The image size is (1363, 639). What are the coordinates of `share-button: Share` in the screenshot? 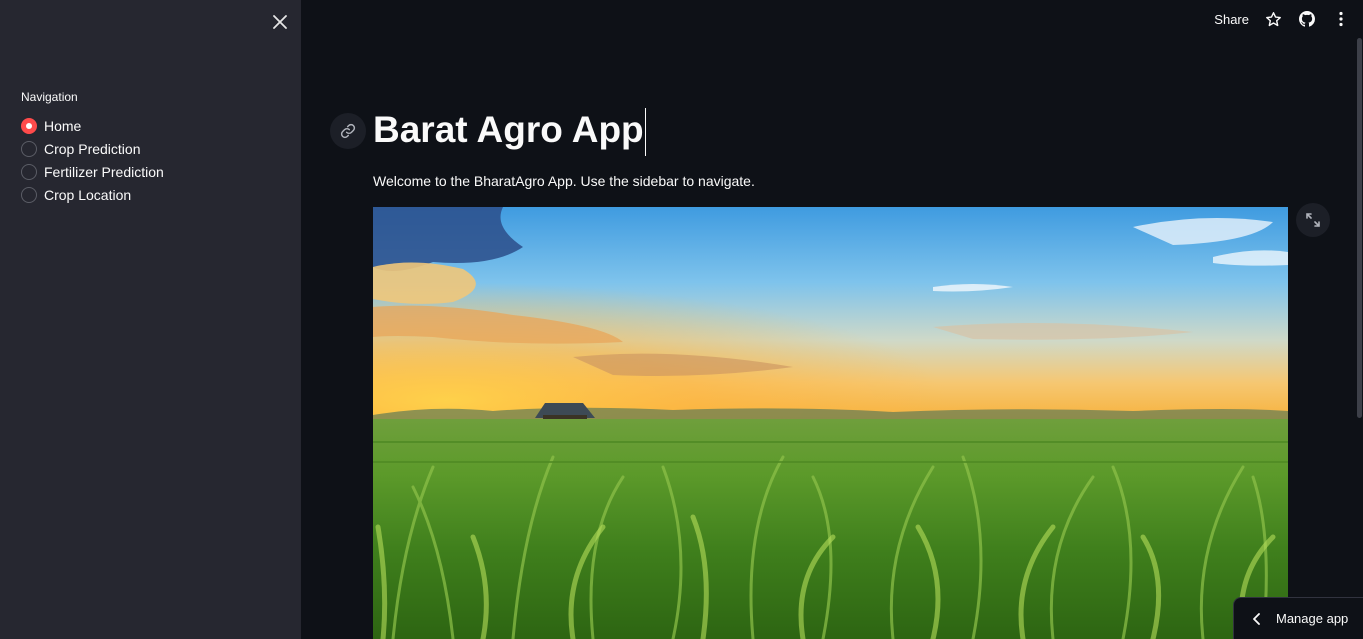 It's located at (1231, 19).